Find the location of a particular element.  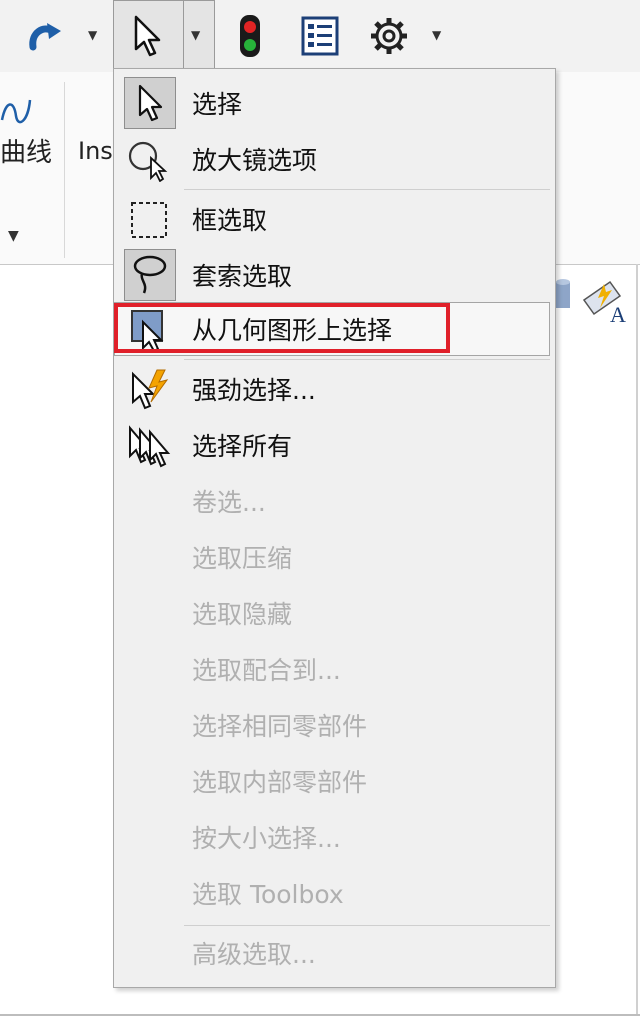

gear-icon is located at coordinates (389, 36).